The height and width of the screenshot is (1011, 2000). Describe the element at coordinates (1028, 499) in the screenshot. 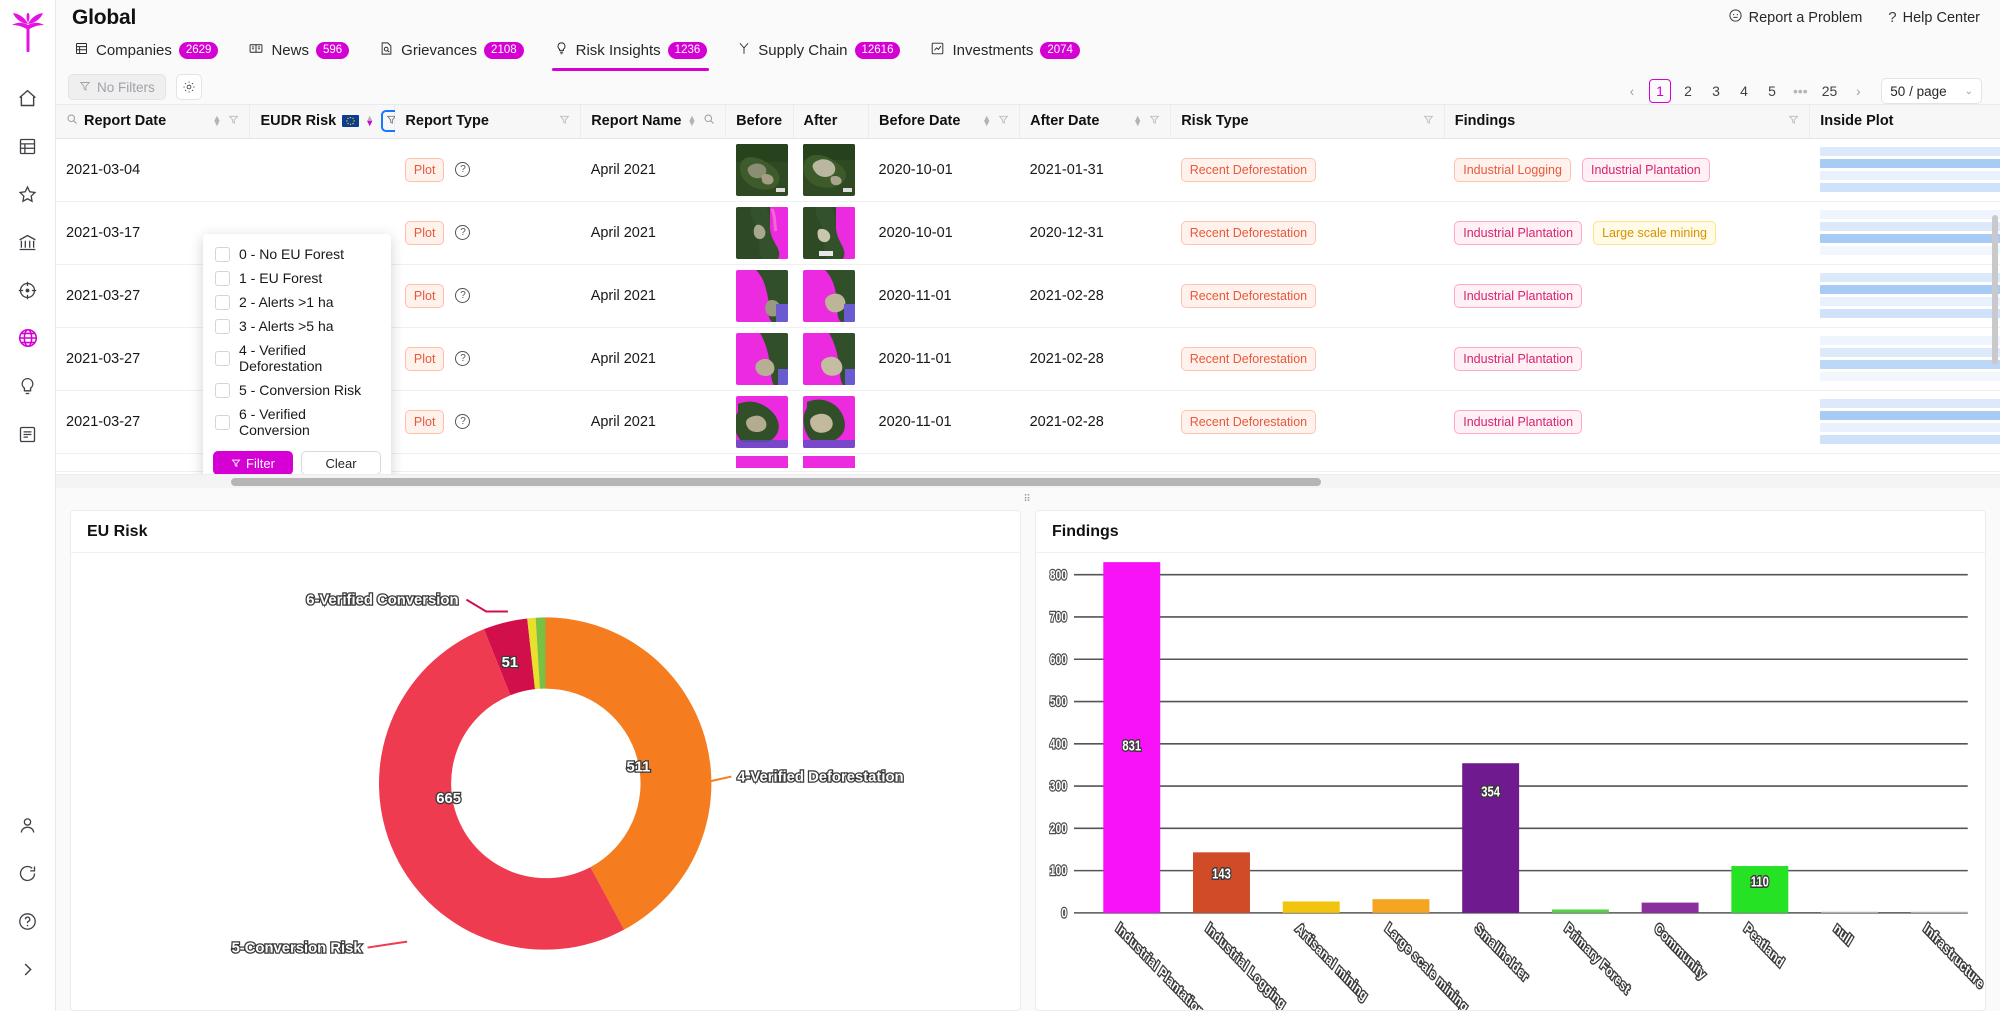

I see `panel-resize-handle: ⠿` at that location.